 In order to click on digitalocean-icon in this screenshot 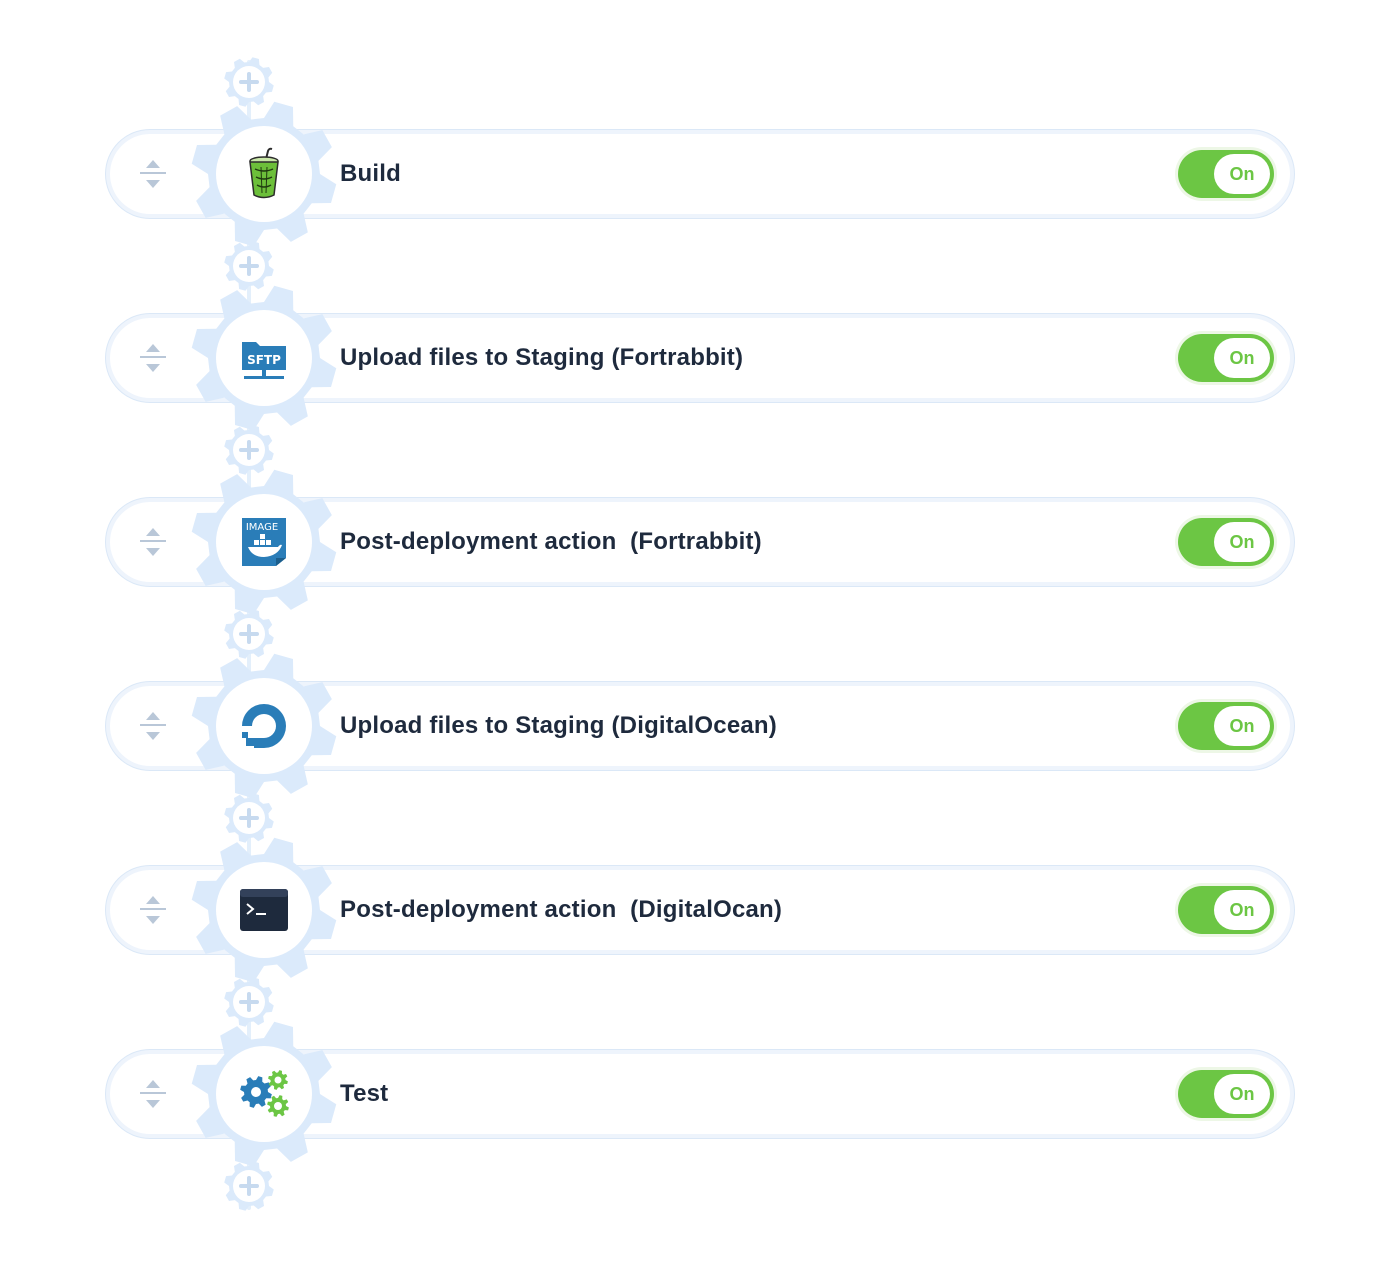, I will do `click(264, 726)`.